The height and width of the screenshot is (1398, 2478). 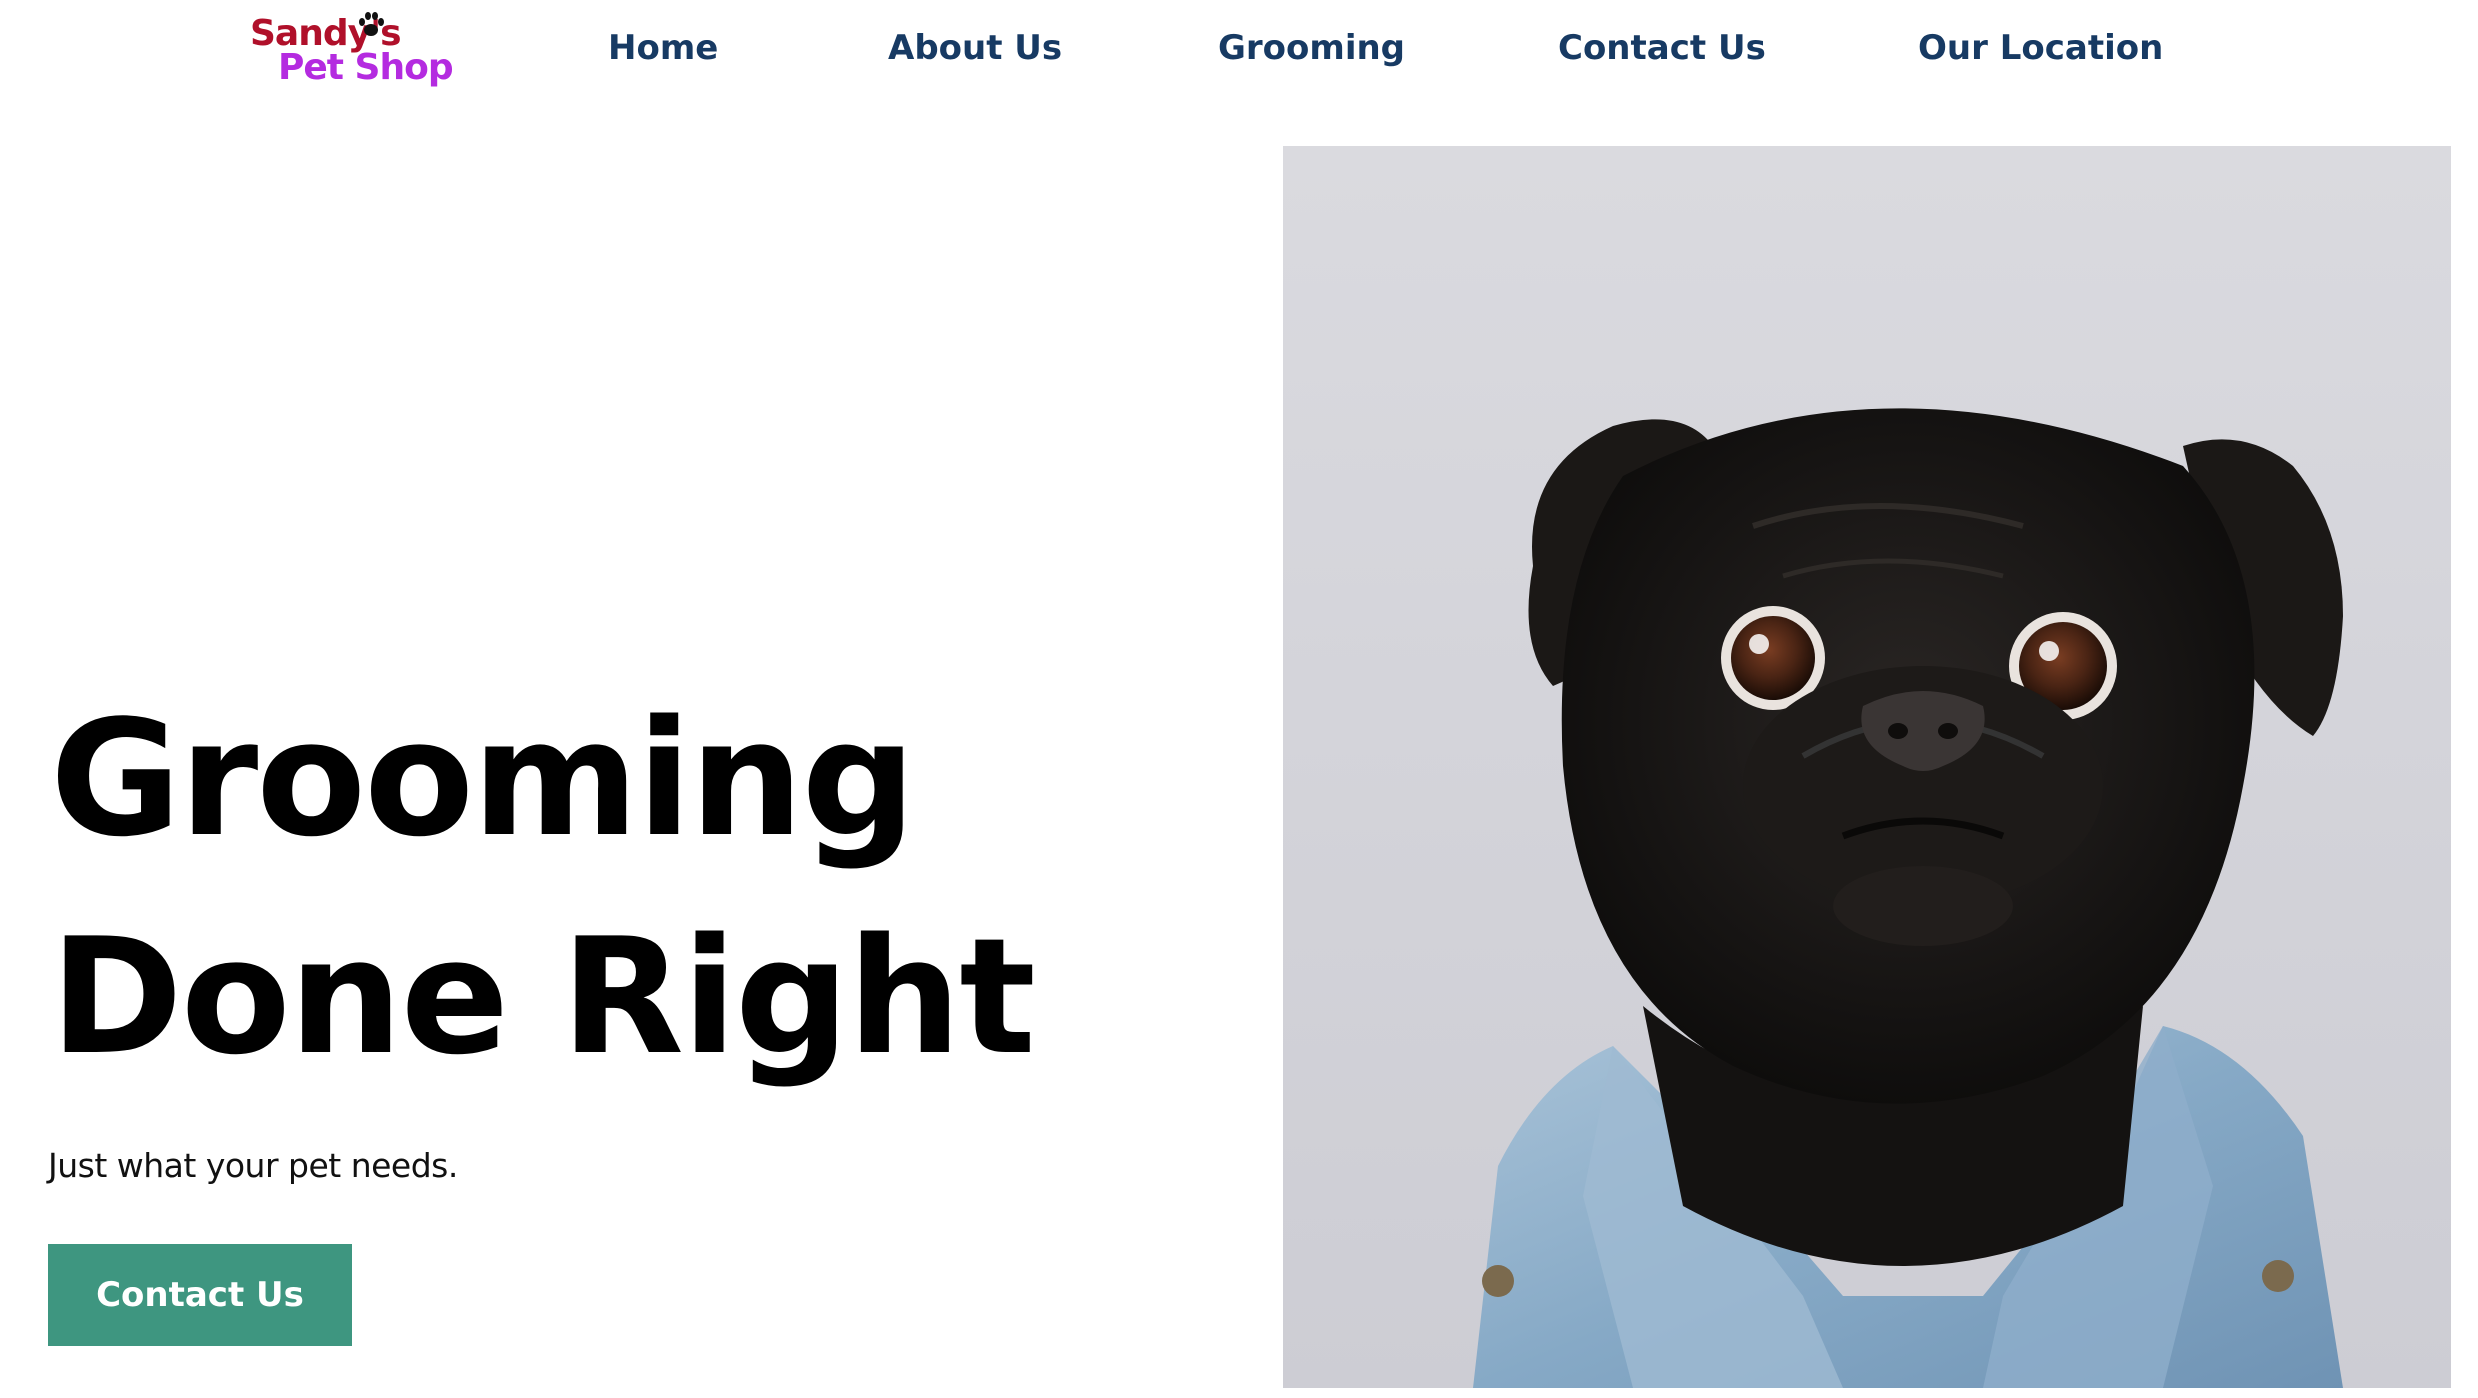 I want to click on nav-our-location-link: Our Location, so click(x=2040, y=48).